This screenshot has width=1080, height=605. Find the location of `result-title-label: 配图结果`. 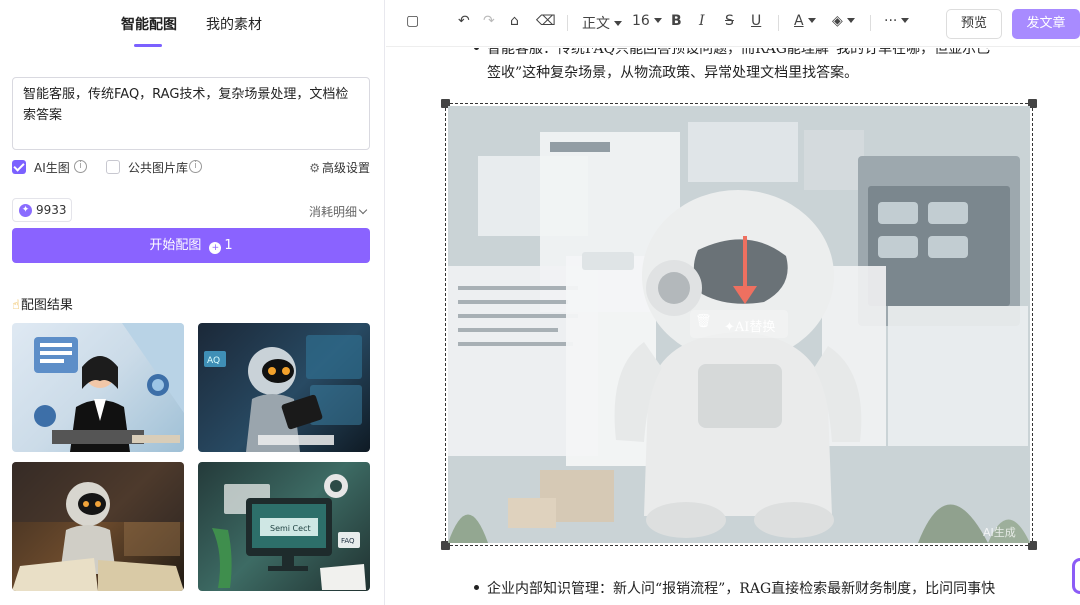

result-title-label: 配图结果 is located at coordinates (46, 305).